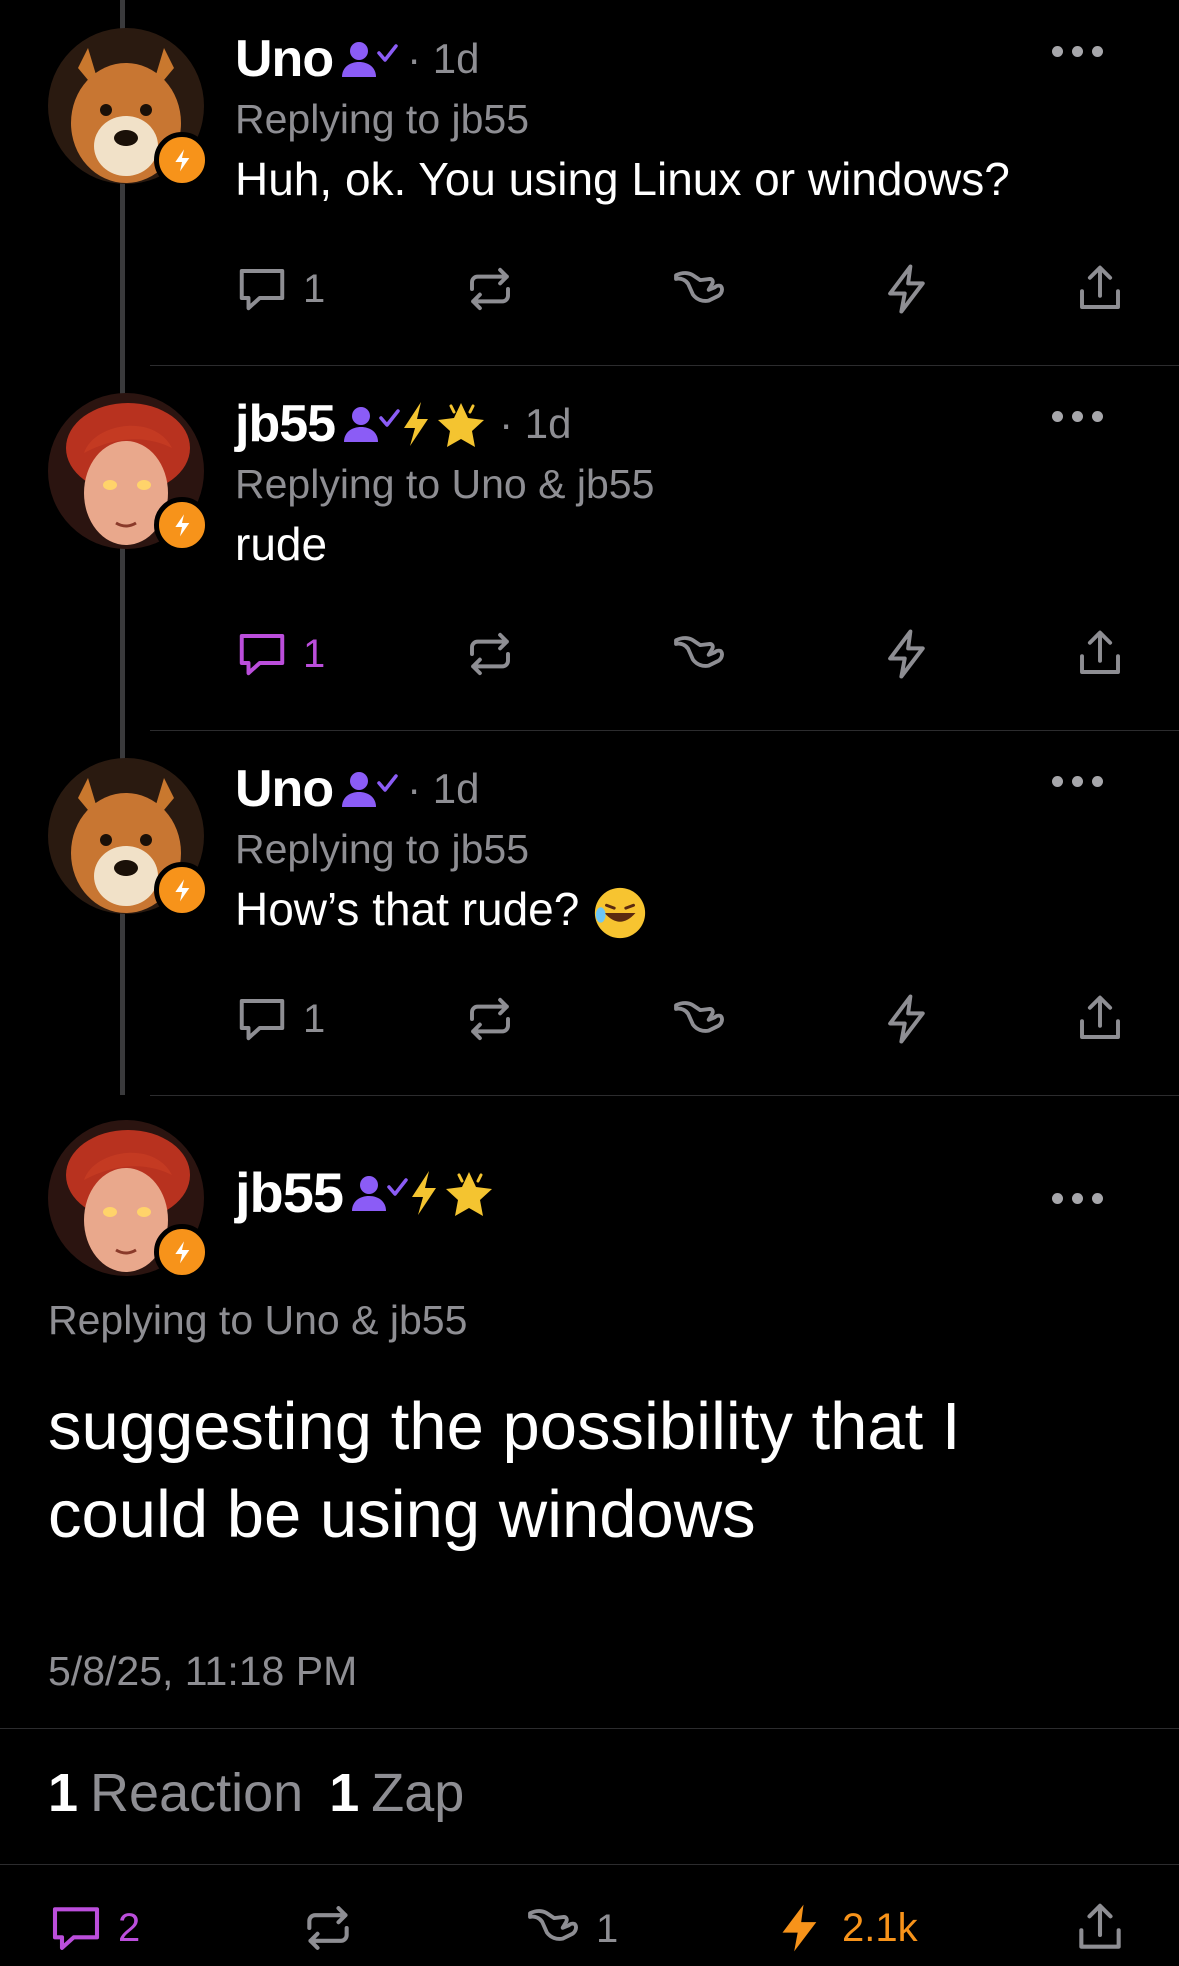  I want to click on like-button: 1, so click(571, 1929).